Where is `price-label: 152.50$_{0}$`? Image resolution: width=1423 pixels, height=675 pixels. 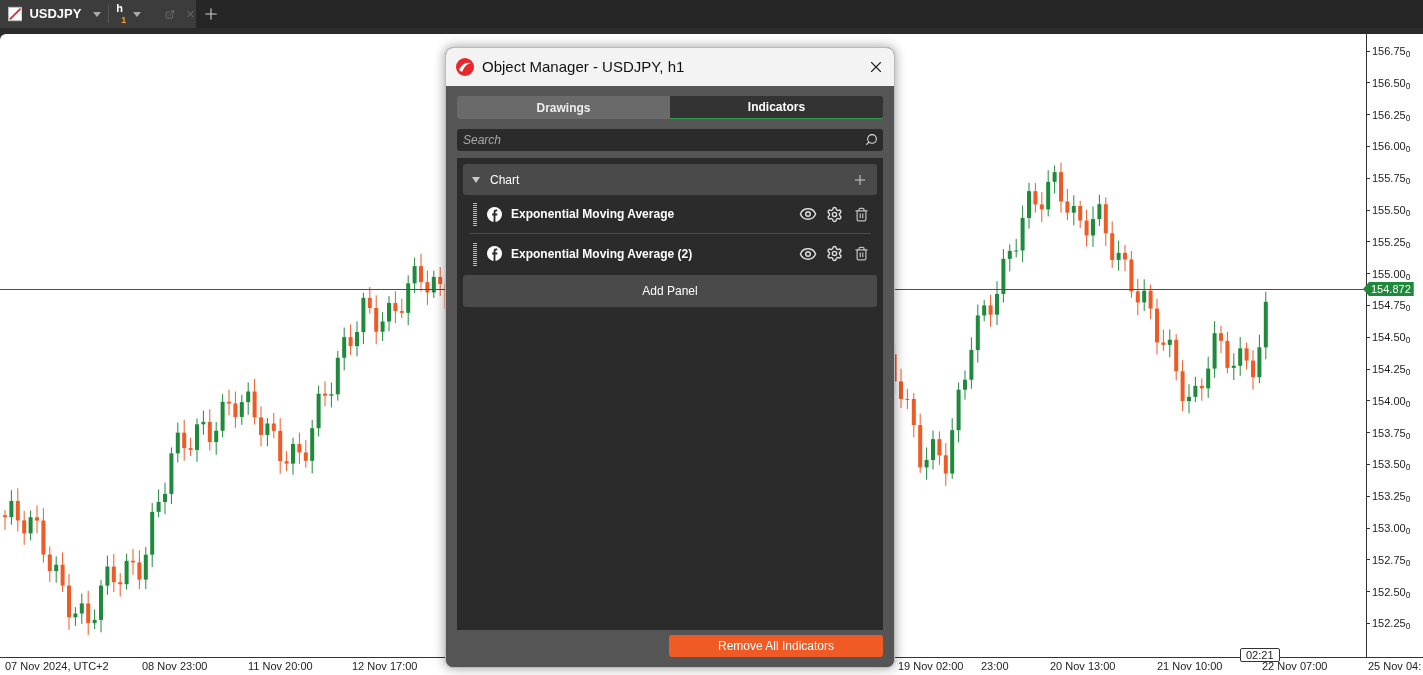
price-label: 152.50$_{0}$ is located at coordinates (1391, 591).